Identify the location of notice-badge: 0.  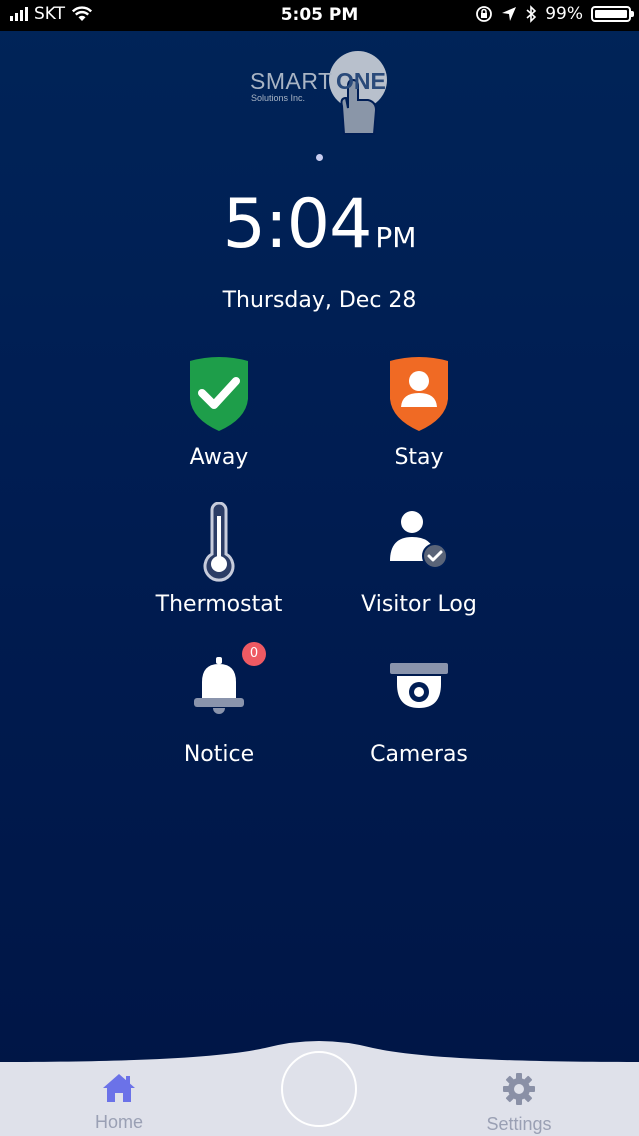
(254, 654).